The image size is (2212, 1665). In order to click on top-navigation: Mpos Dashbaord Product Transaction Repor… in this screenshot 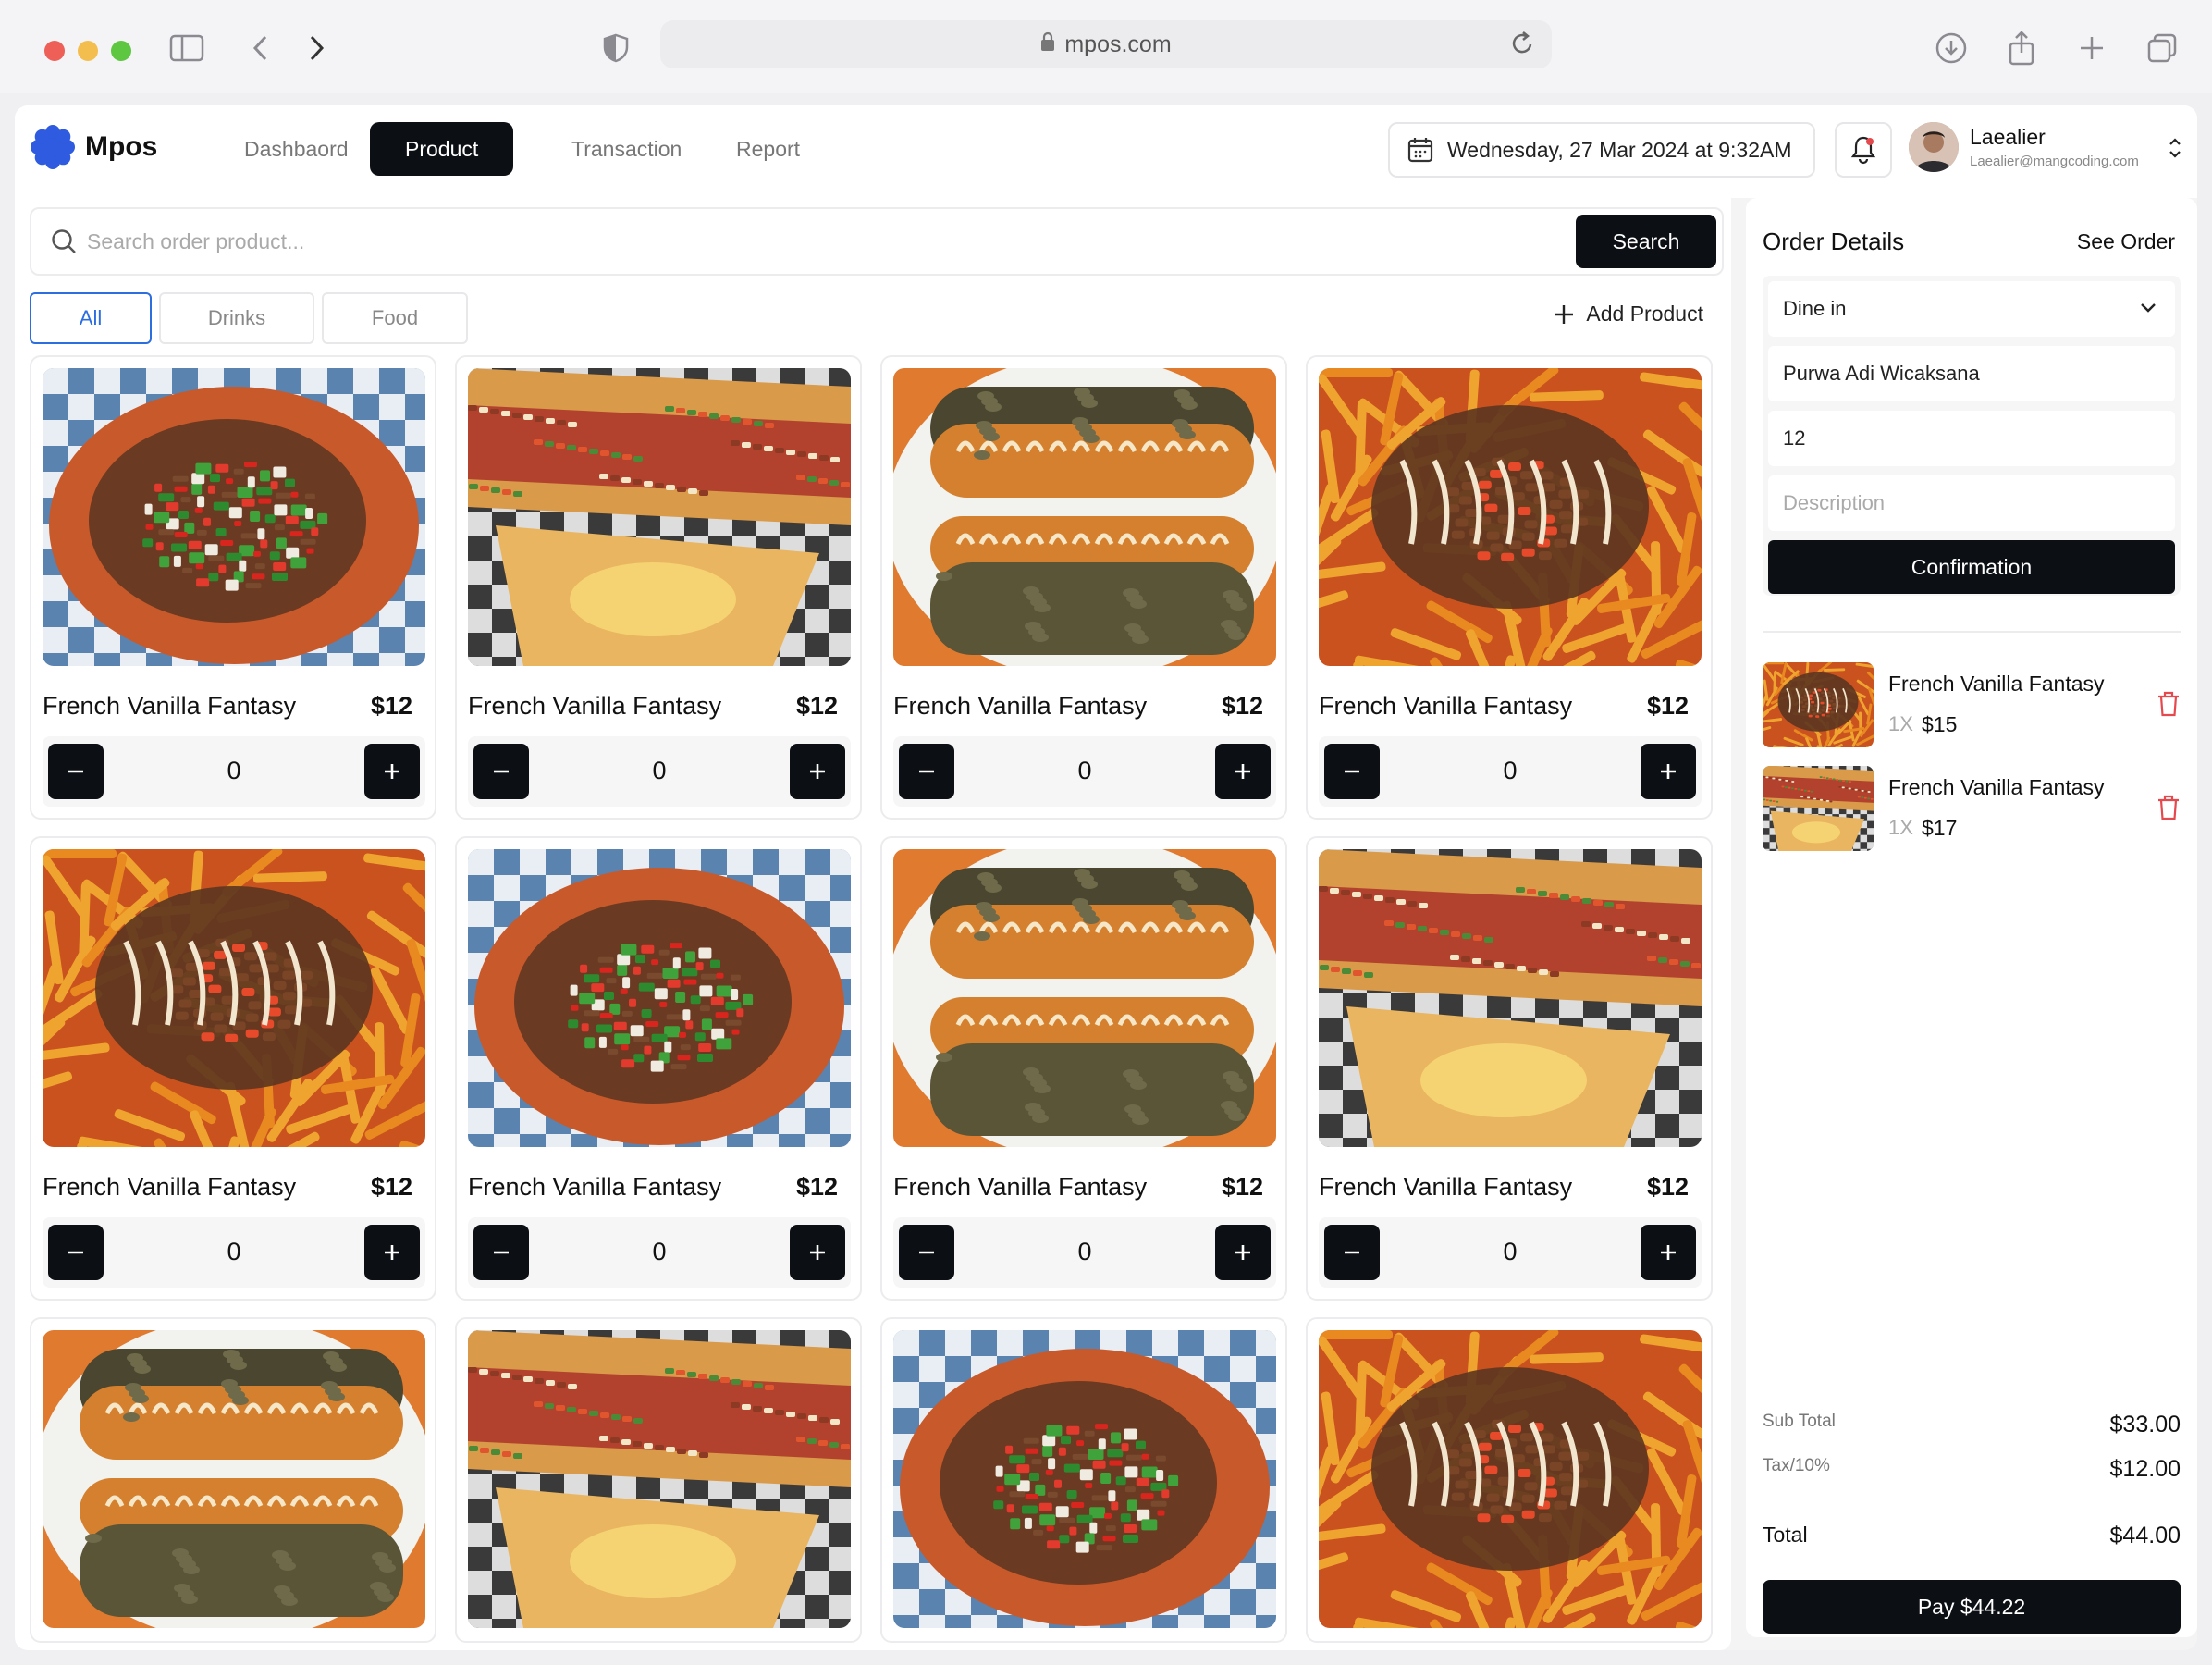, I will do `click(1106, 152)`.